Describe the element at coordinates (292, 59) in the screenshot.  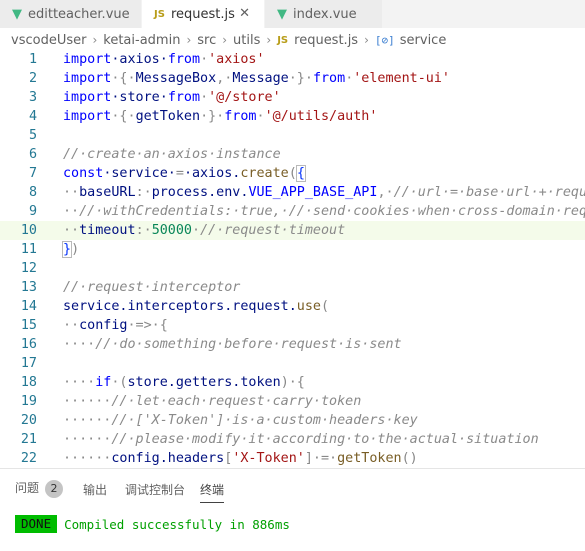
I see `code-line: 1 import·axios·from·'axios'` at that location.